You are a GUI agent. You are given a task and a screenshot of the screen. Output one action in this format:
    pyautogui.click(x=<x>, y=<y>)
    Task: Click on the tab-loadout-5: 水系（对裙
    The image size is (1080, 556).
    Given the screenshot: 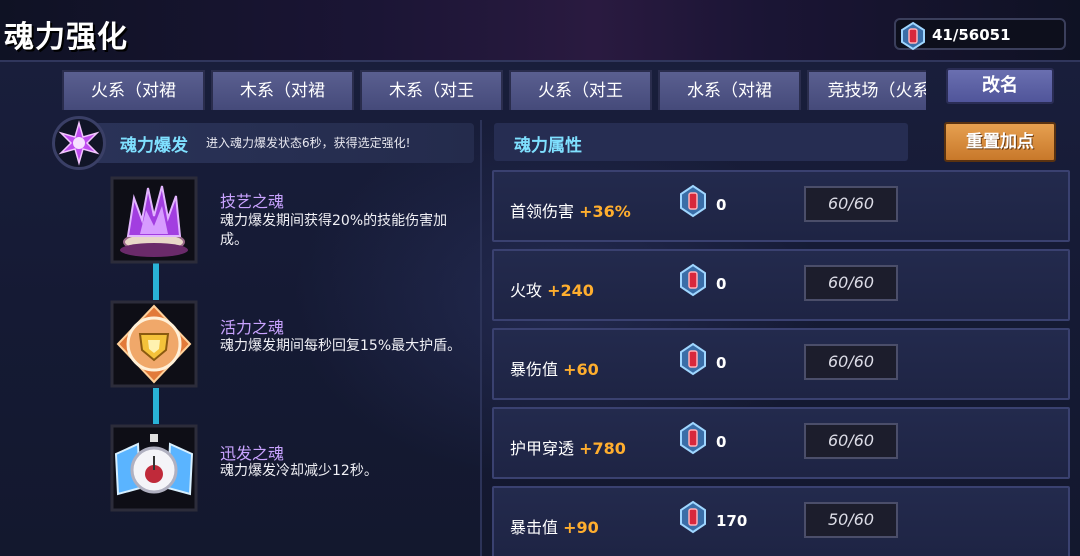 What is the action you would take?
    pyautogui.click(x=729, y=90)
    